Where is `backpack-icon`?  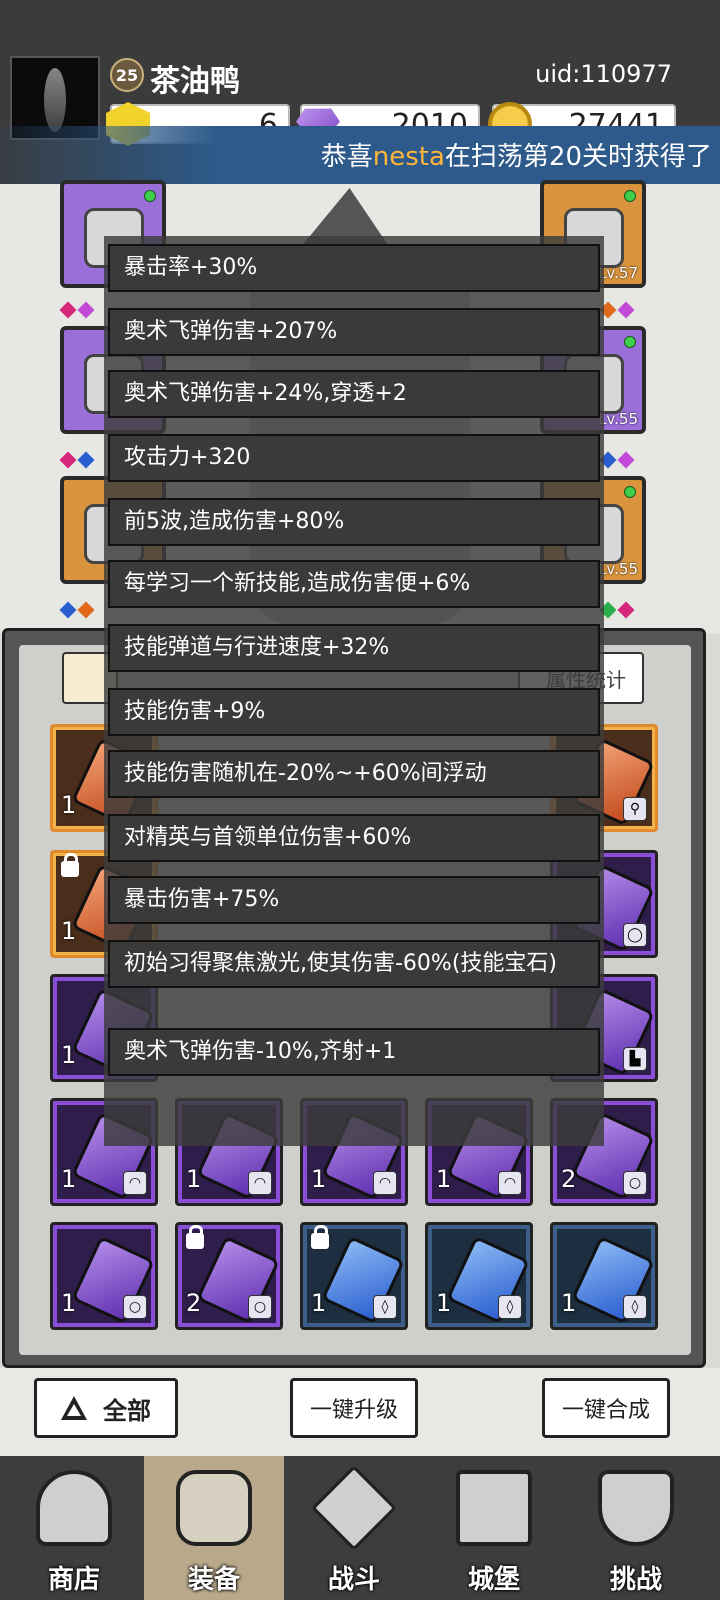
backpack-icon is located at coordinates (214, 1508).